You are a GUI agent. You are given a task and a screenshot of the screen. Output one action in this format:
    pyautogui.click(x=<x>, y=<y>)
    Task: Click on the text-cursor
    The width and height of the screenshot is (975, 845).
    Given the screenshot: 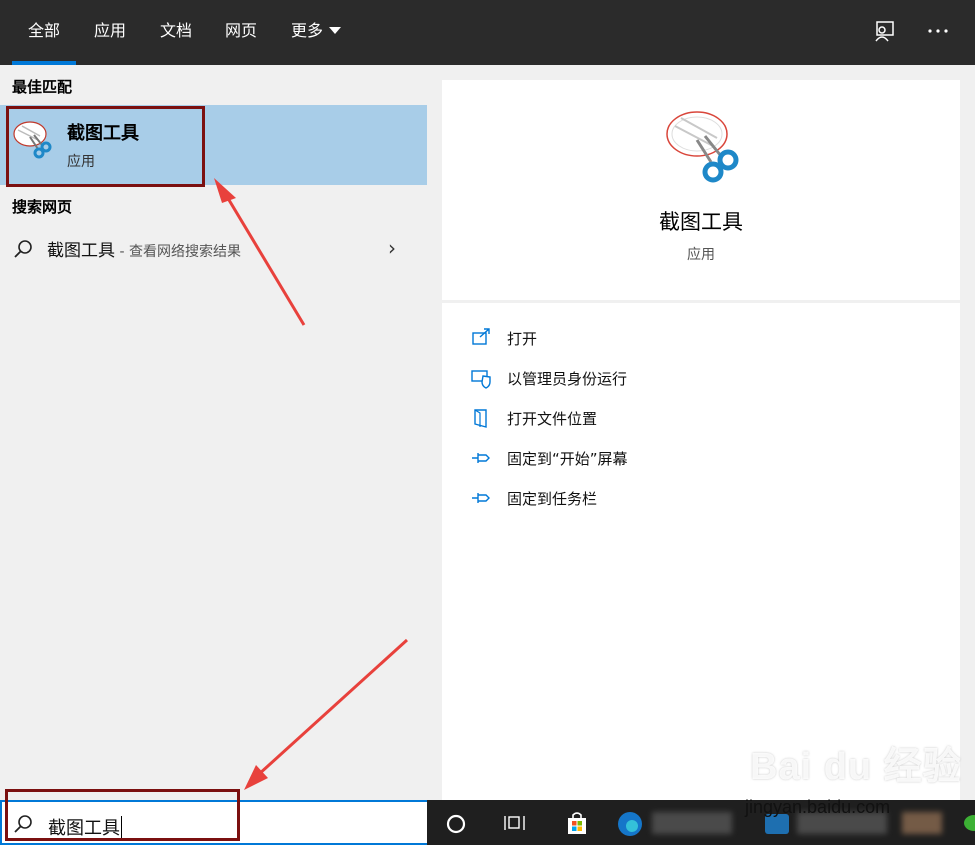 What is the action you would take?
    pyautogui.click(x=121, y=827)
    